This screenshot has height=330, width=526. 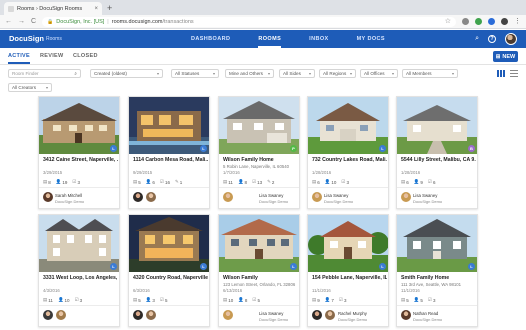 I want to click on members-filter: All Members ▾, so click(x=430, y=73).